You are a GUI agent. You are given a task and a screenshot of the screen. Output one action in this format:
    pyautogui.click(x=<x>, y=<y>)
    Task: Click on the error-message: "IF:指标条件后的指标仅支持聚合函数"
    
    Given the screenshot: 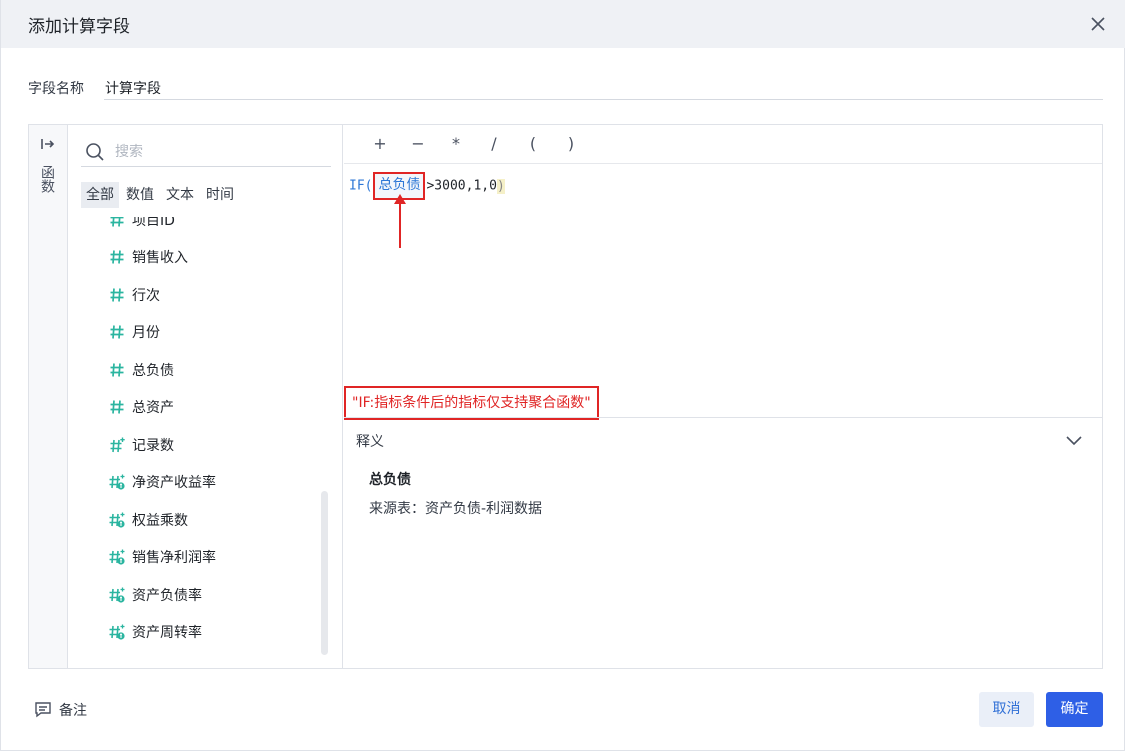 What is the action you would take?
    pyautogui.click(x=471, y=403)
    